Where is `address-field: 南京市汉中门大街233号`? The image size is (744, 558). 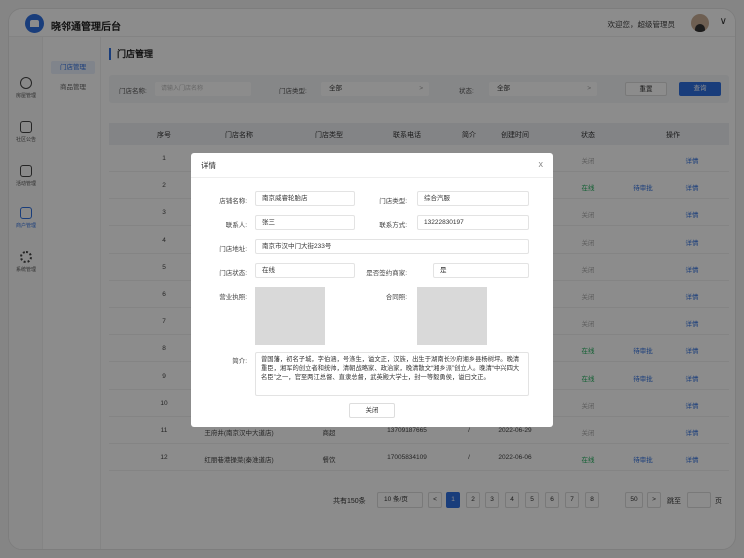
address-field: 南京市汉中门大街233号 is located at coordinates (392, 246).